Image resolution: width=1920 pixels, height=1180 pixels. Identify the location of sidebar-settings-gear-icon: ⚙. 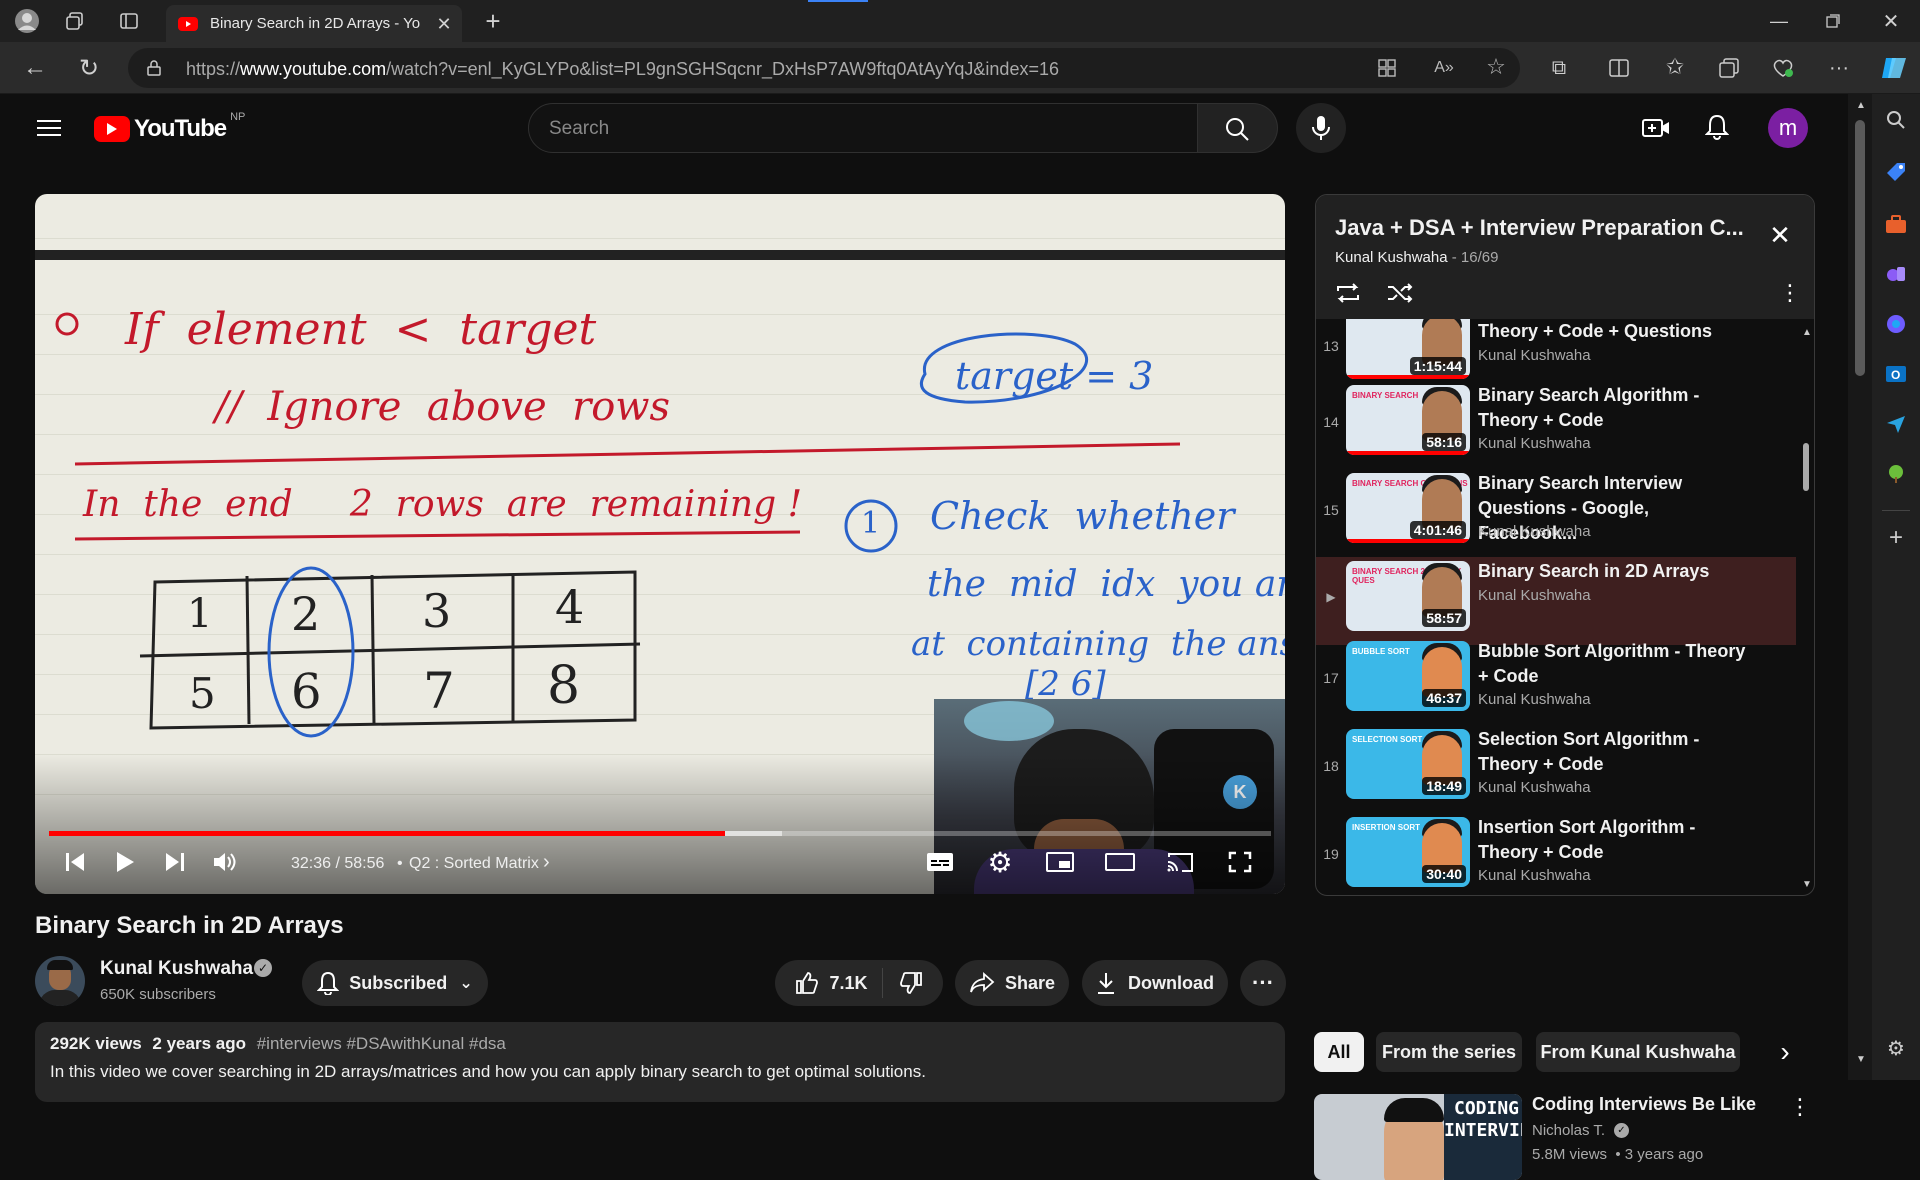
(1896, 1048).